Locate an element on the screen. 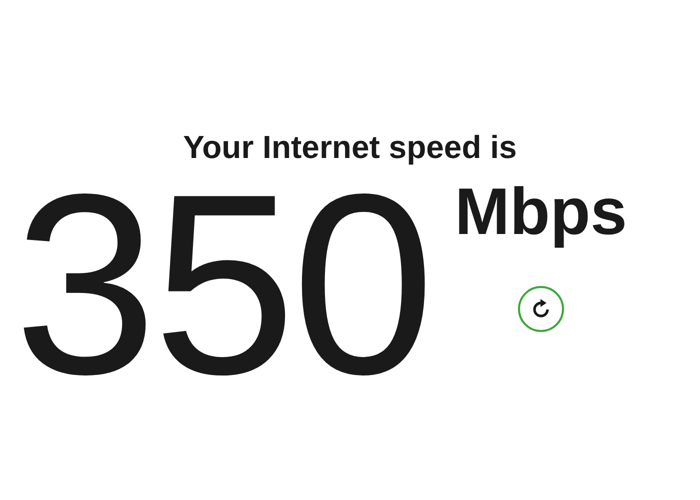 This screenshot has height=500, width=700. speed-heading: Your Internet speed is is located at coordinates (350, 147).